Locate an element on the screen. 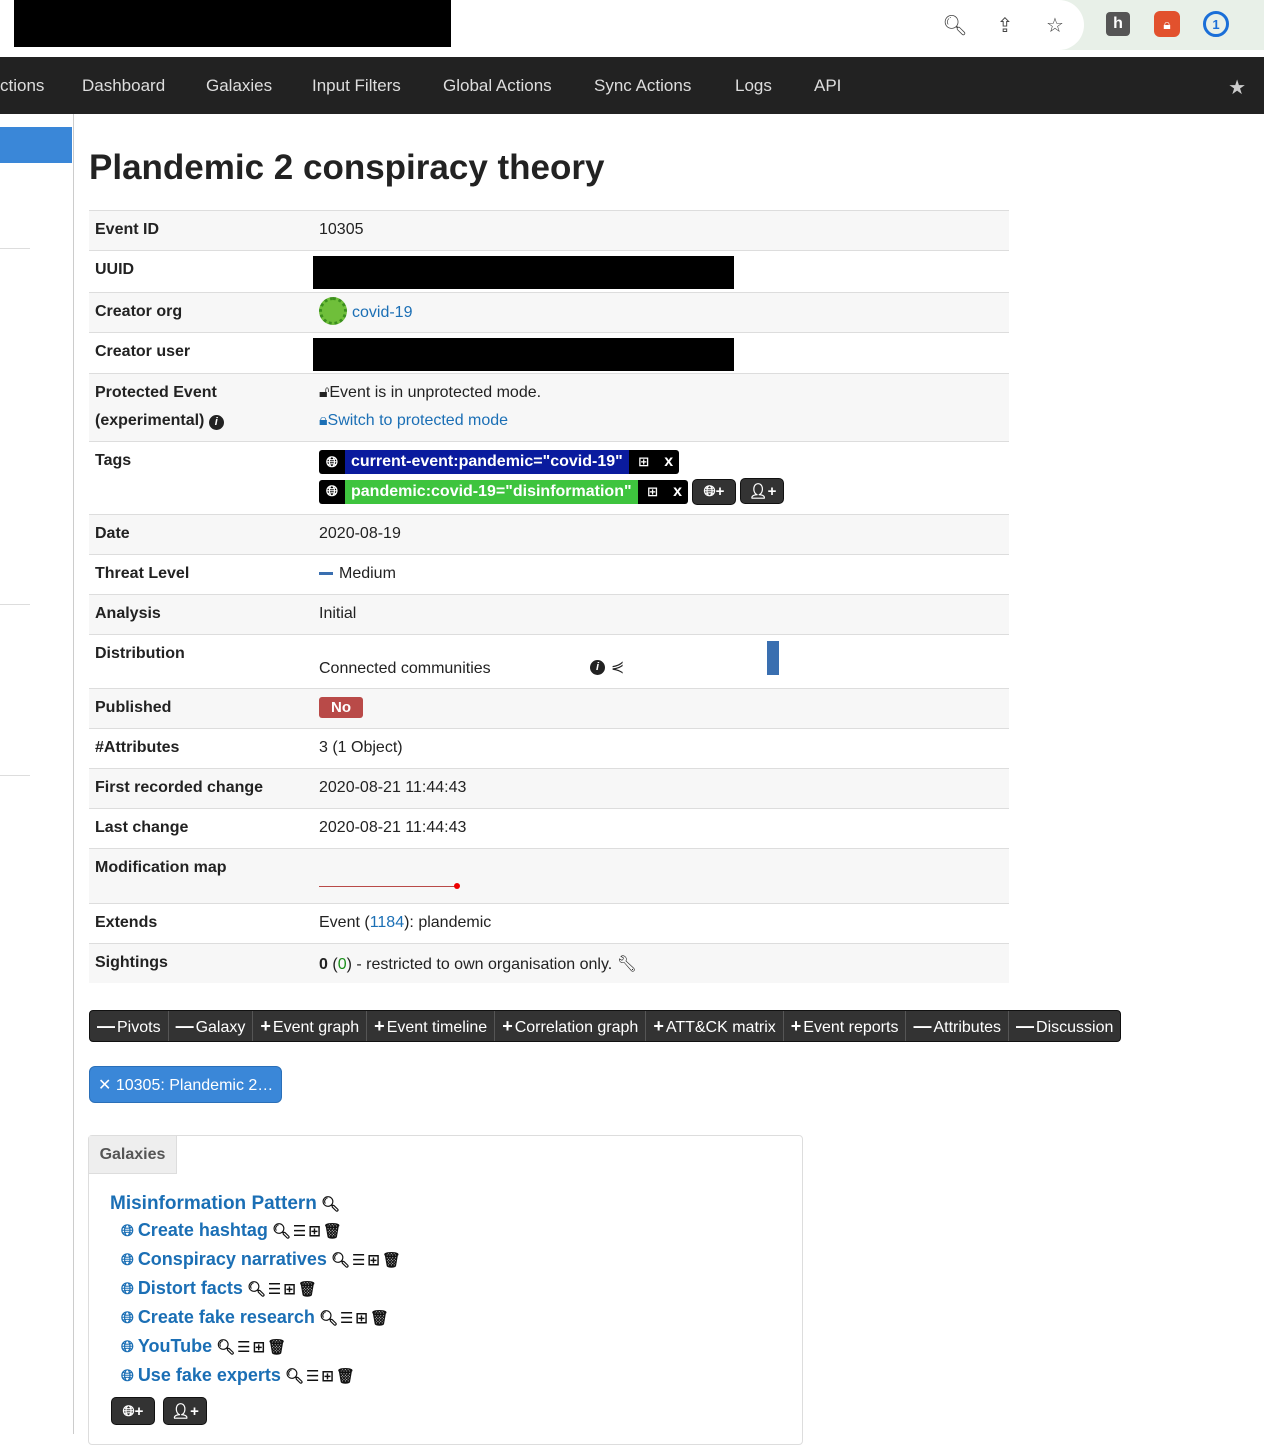  nav-global-actions: Global Actions is located at coordinates (497, 85).